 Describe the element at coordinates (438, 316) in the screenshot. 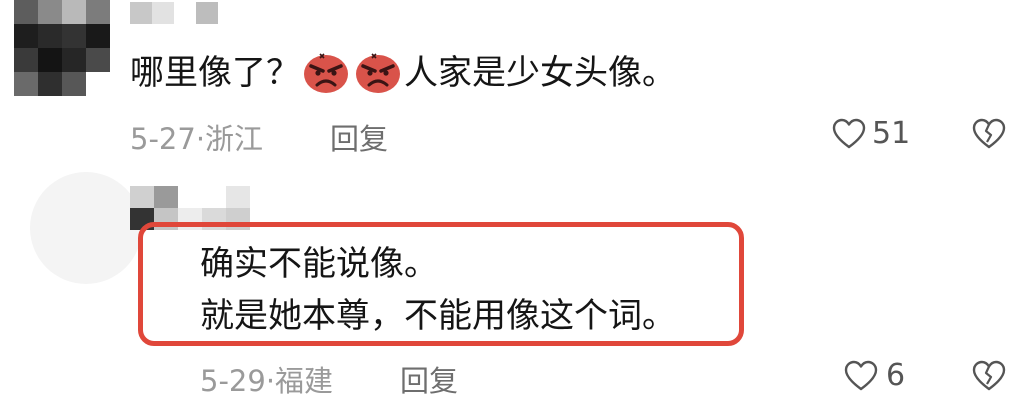

I see `comment-text-line: 就是她本尊，不能用像这个词。` at that location.